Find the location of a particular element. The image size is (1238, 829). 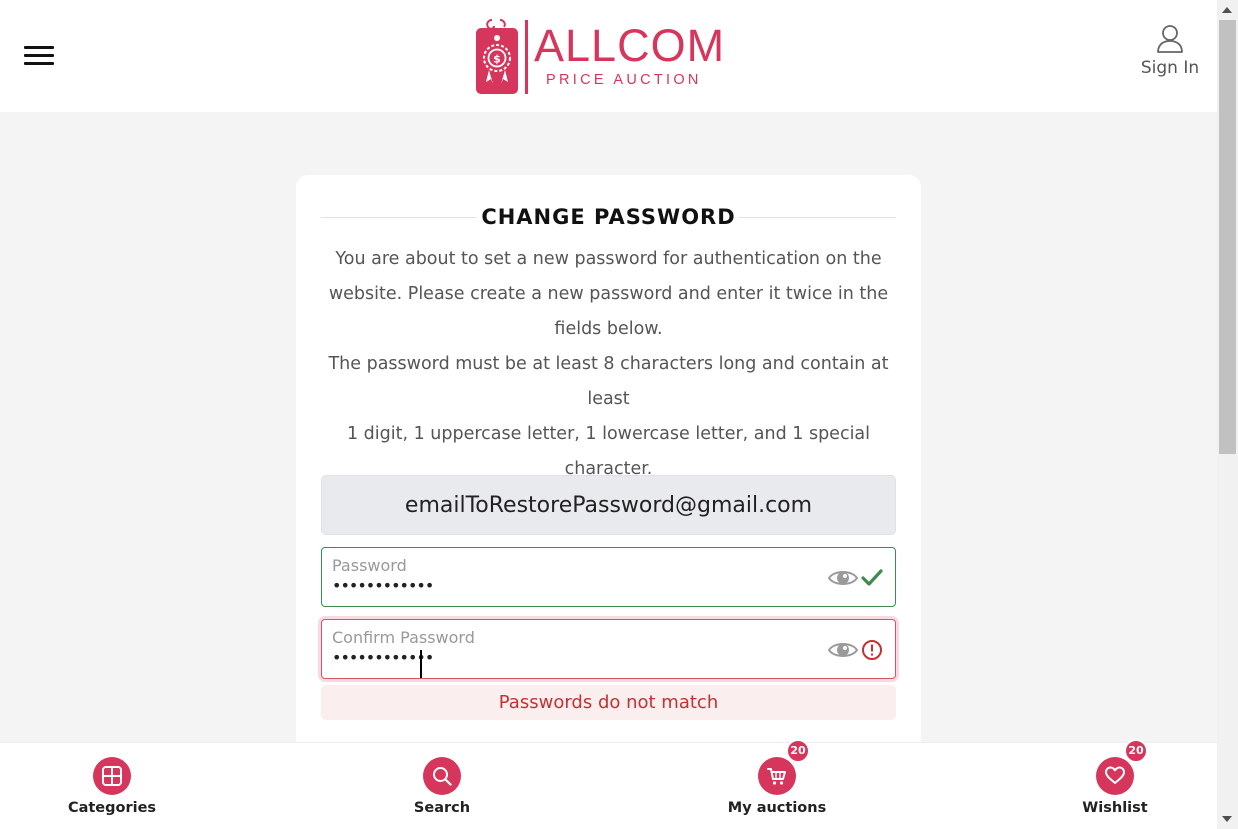

nav-label: Search is located at coordinates (442, 808).